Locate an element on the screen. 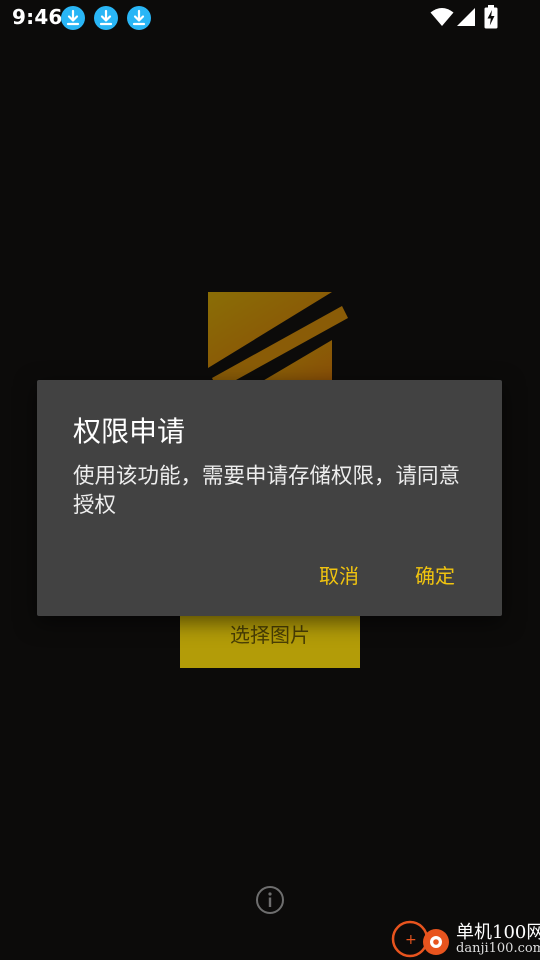 The image size is (540, 960). confirm-button: 确定 is located at coordinates (435, 574).